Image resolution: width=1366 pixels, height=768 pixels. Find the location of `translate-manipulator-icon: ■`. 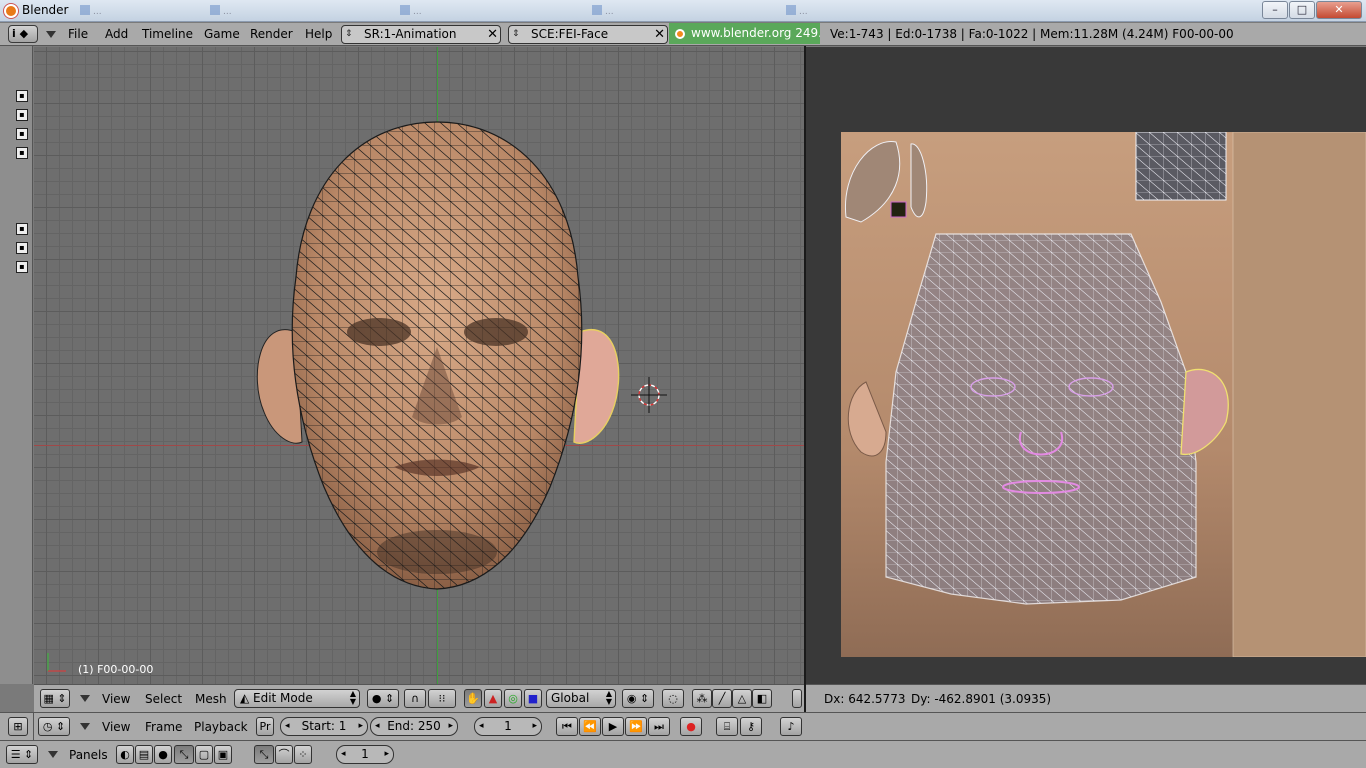

translate-manipulator-icon: ■ is located at coordinates (533, 698).